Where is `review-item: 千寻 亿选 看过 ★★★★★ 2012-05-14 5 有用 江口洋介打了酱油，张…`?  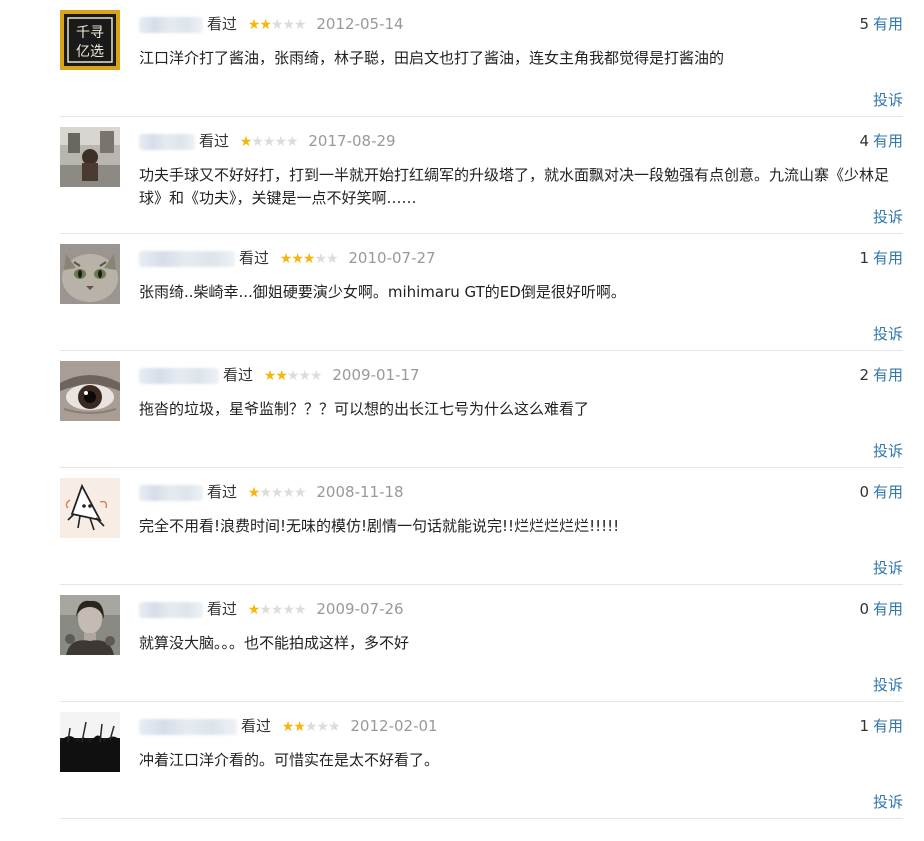 review-item: 千寻 亿选 看过 ★★★★★ 2012-05-14 5 有用 江口洋介打了酱油，张… is located at coordinates (481, 58).